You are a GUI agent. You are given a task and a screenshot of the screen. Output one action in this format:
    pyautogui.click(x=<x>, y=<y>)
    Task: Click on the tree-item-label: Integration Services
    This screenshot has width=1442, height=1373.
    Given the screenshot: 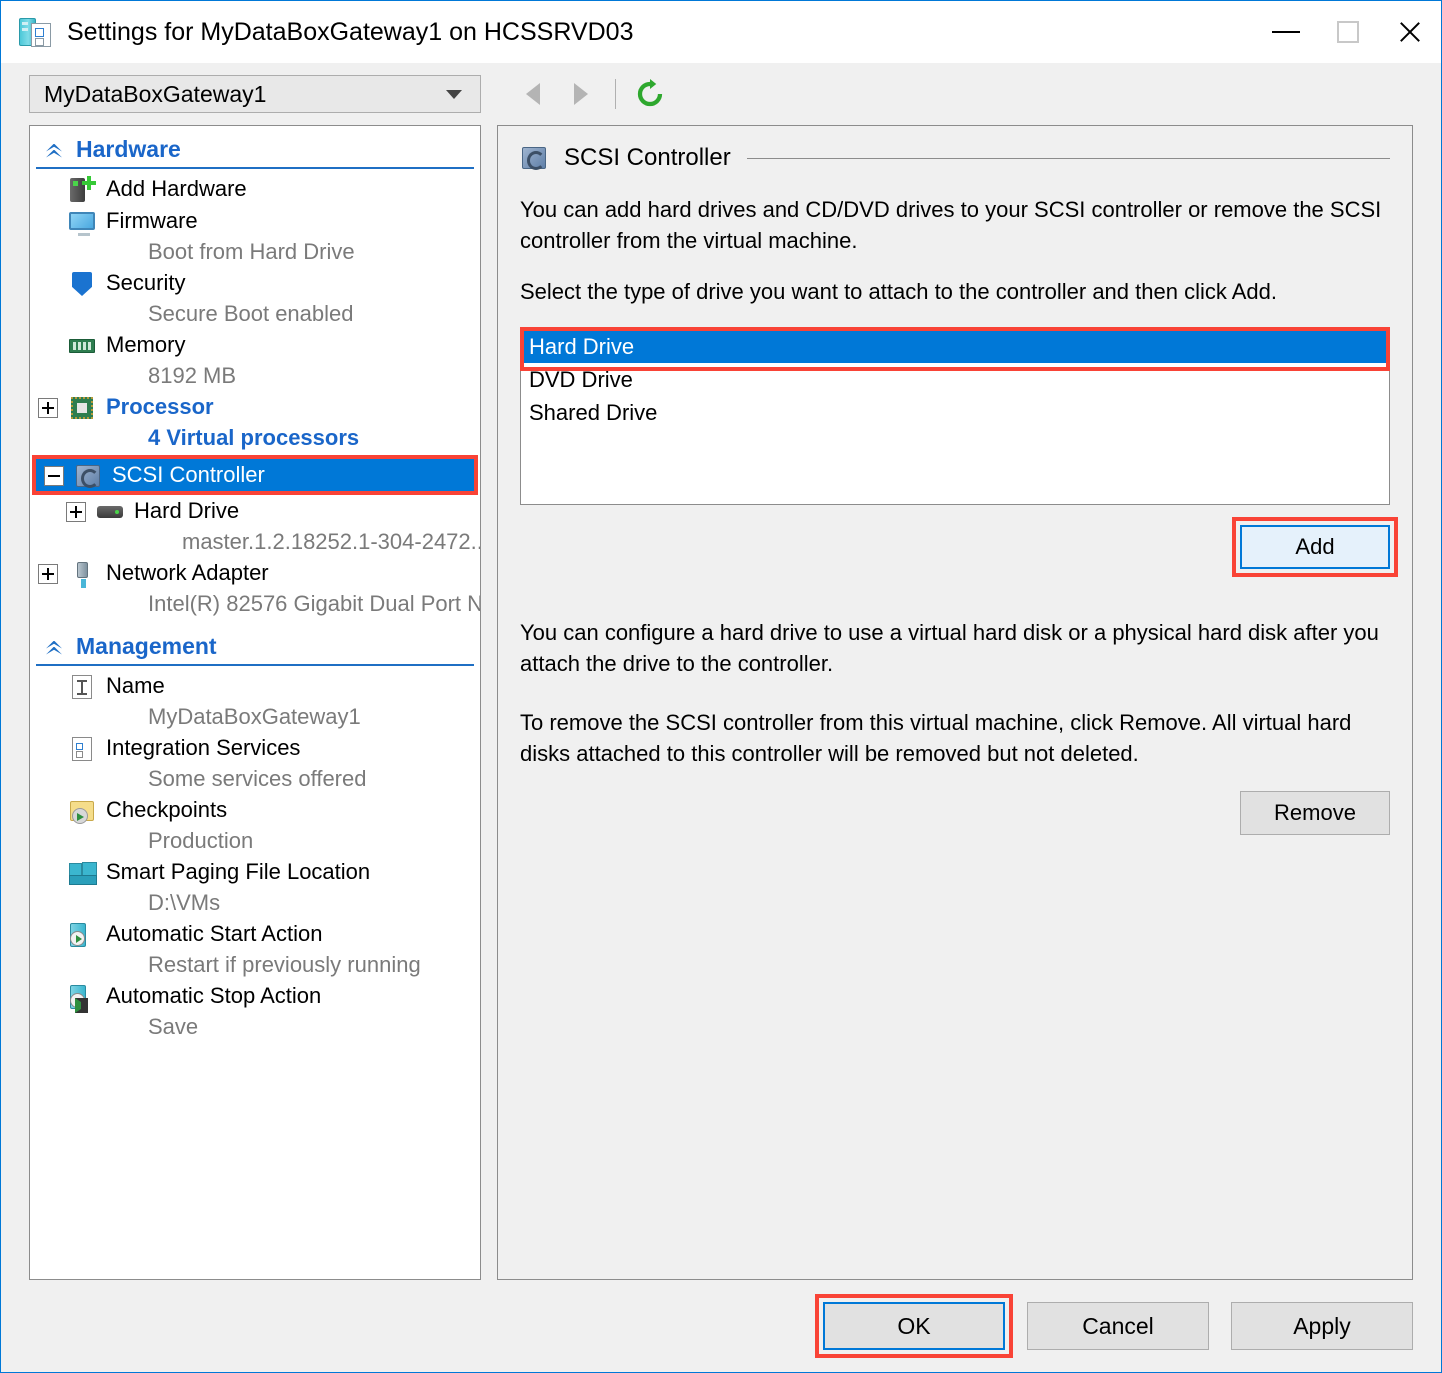 What is the action you would take?
    pyautogui.click(x=203, y=747)
    